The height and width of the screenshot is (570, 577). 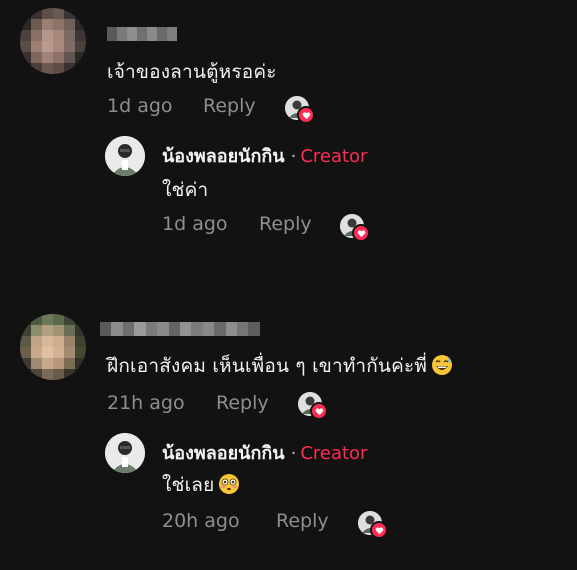 I want to click on reply-text: ใช่เลย, so click(x=188, y=485).